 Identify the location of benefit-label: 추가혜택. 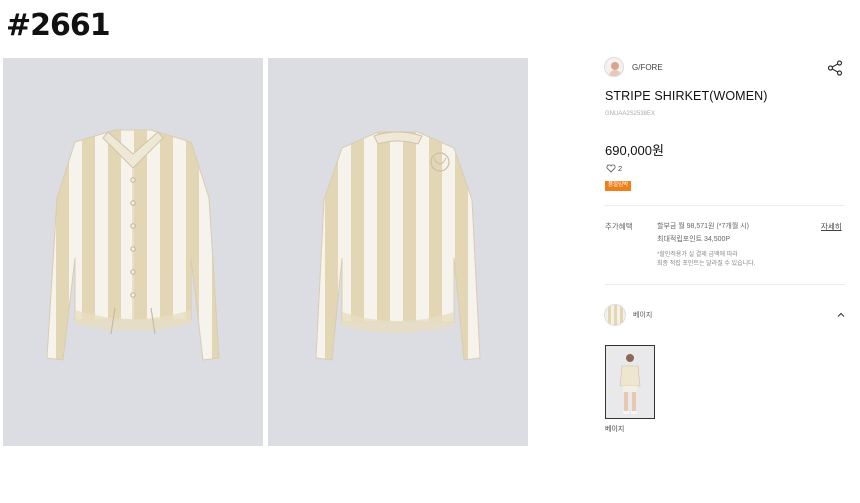
(619, 226).